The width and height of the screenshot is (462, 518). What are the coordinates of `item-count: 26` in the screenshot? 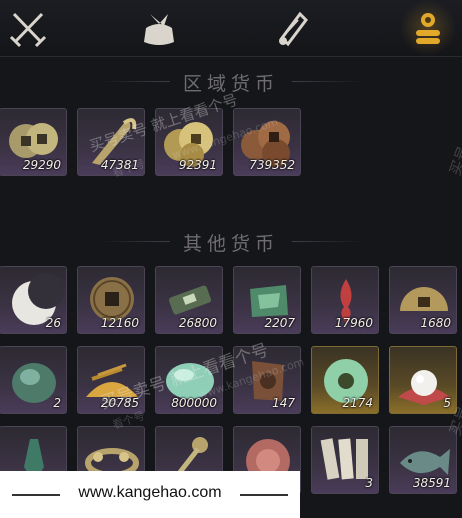 It's located at (53, 323).